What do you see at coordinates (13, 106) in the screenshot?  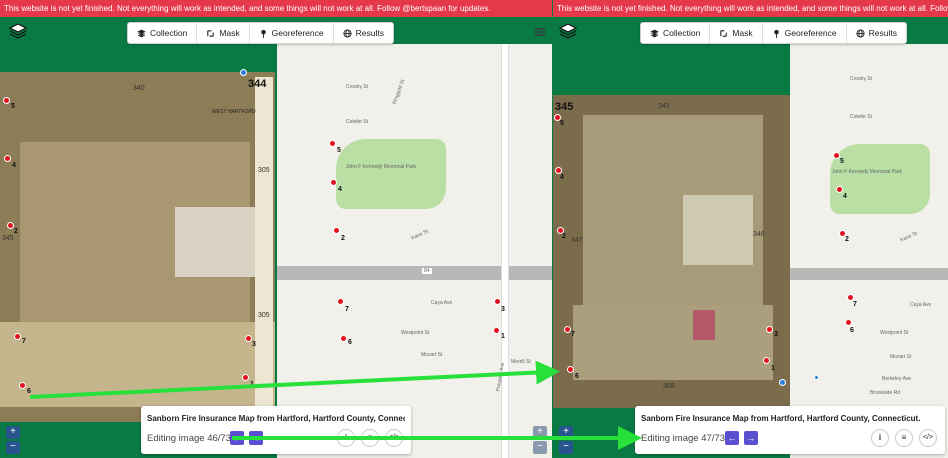 I see `control-point-label: 5` at bounding box center [13, 106].